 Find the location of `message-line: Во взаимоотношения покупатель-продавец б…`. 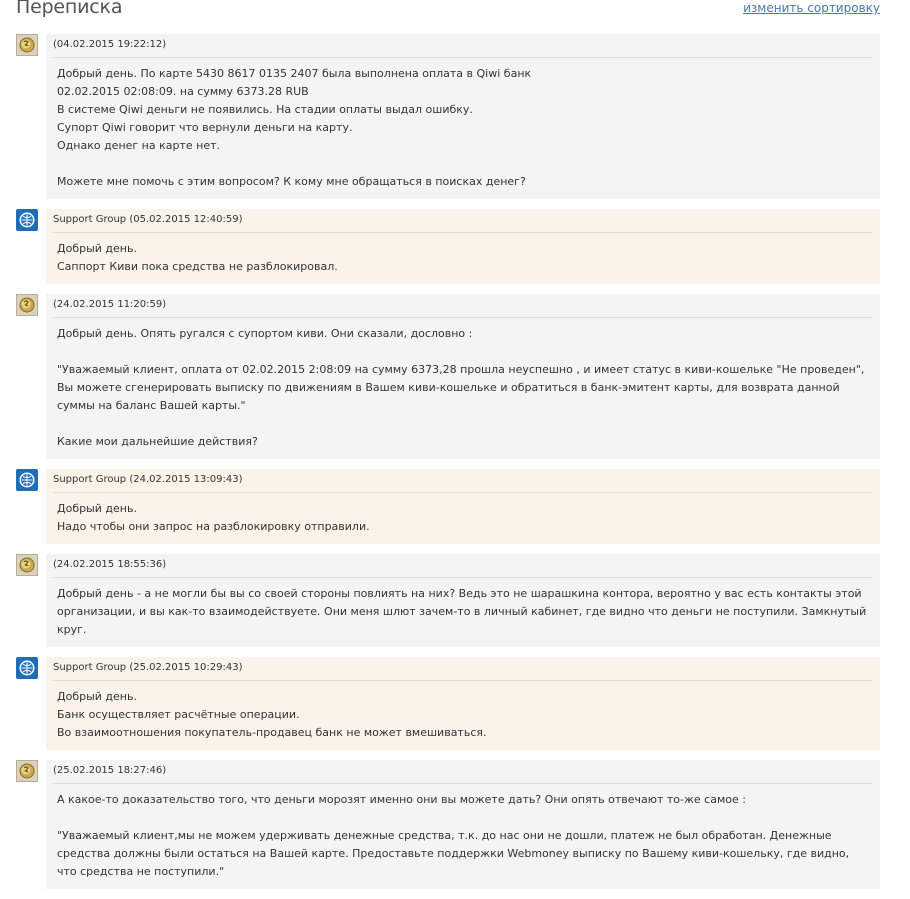

message-line: Во взаимоотношения покупатель-продавец б… is located at coordinates (272, 732).